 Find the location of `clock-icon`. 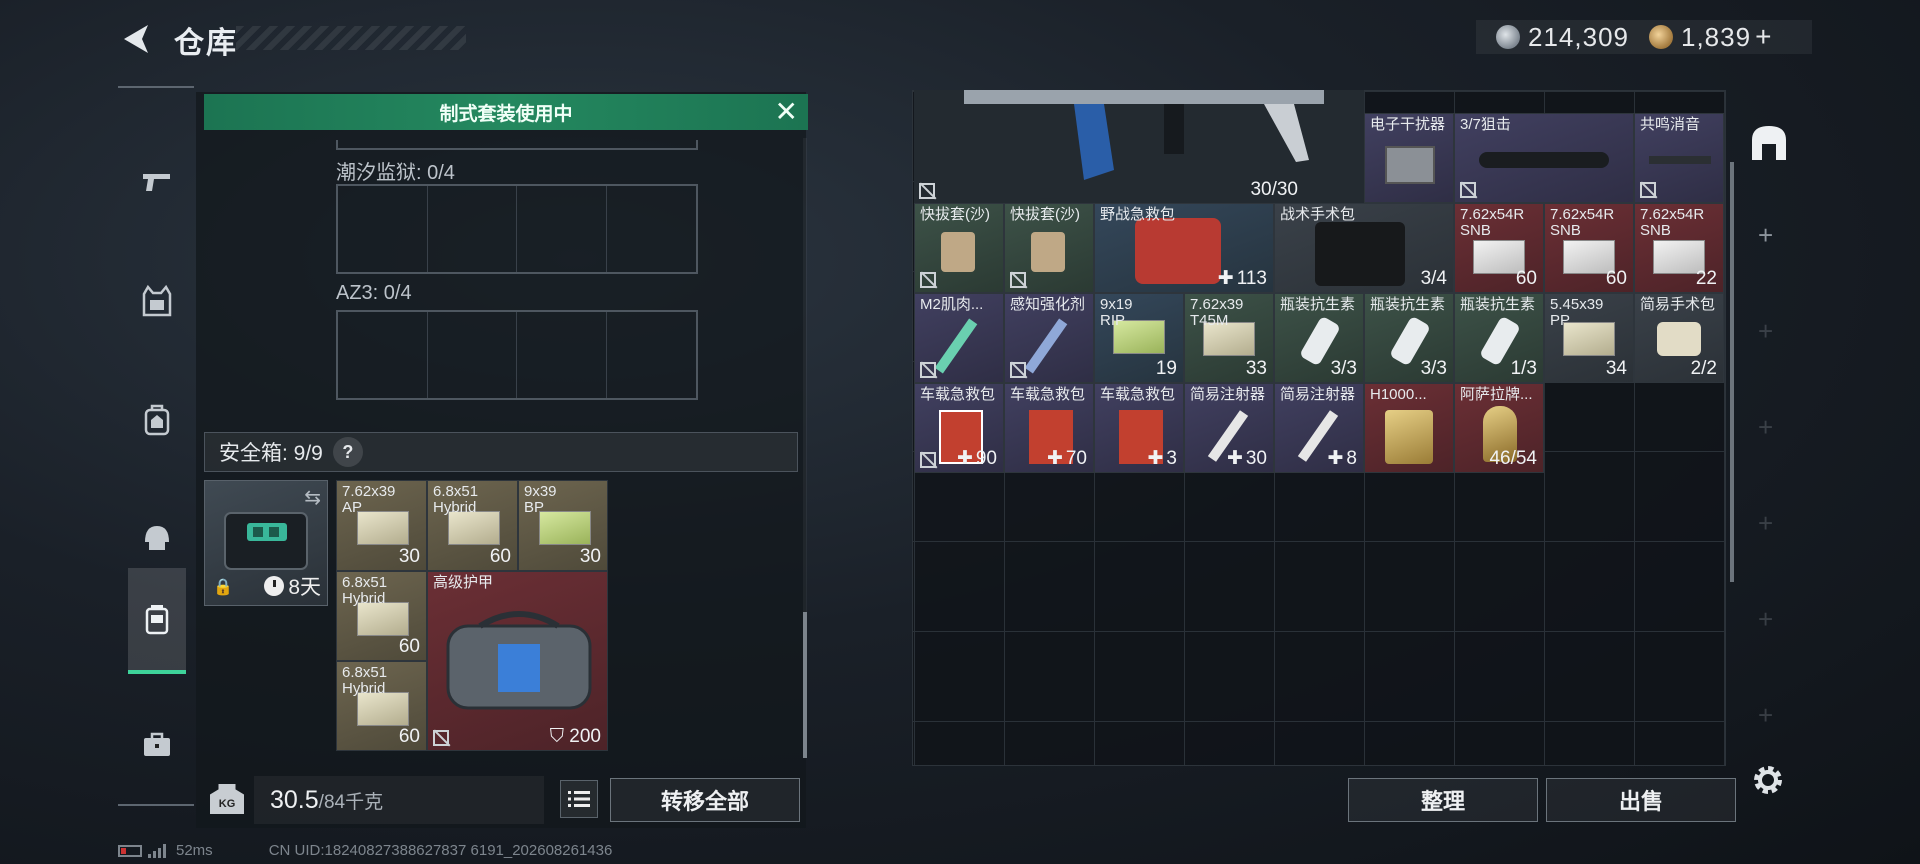

clock-icon is located at coordinates (274, 586).